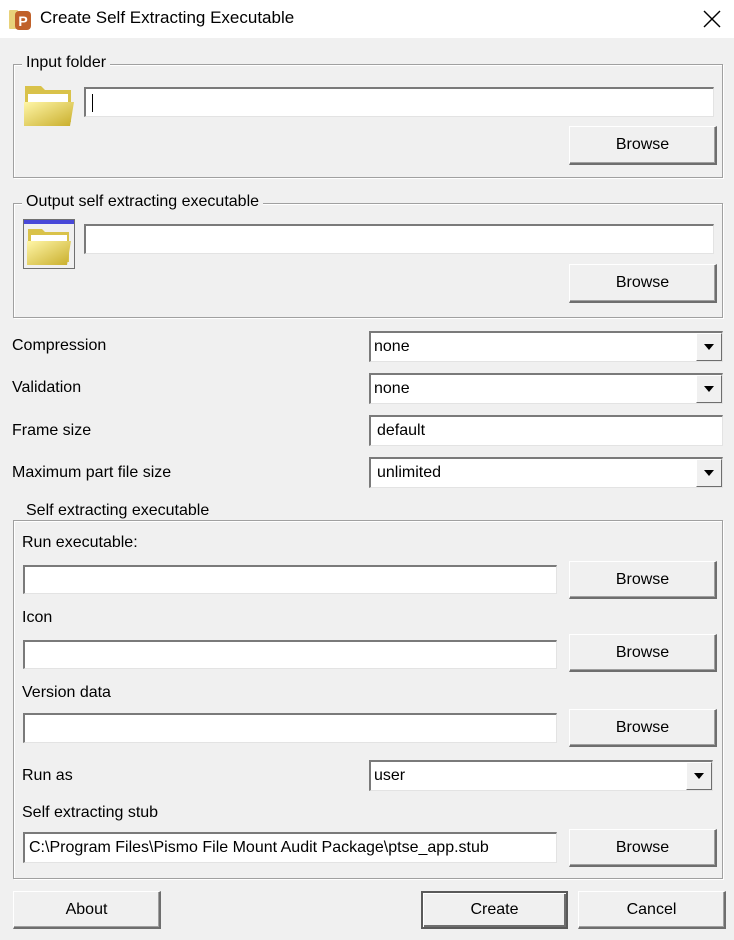 The height and width of the screenshot is (940, 734). I want to click on output-exe-field, so click(399, 239).